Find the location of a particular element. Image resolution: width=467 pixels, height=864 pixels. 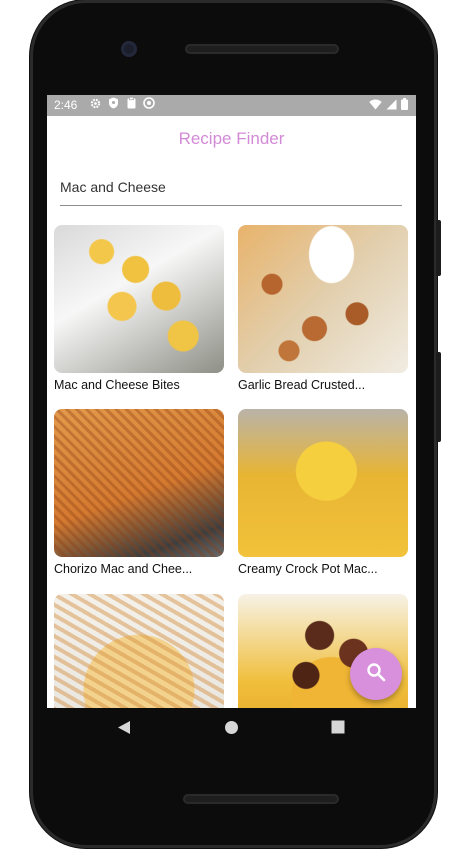

wifi-icon is located at coordinates (375, 106).